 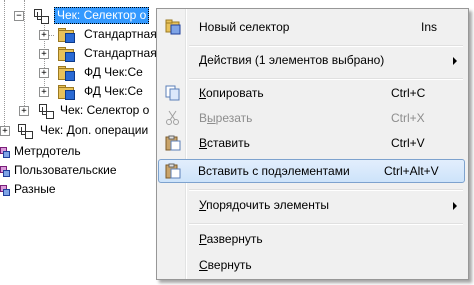 What do you see at coordinates (408, 118) in the screenshot?
I see `menu-item-shortcut: Ctrl+X` at bounding box center [408, 118].